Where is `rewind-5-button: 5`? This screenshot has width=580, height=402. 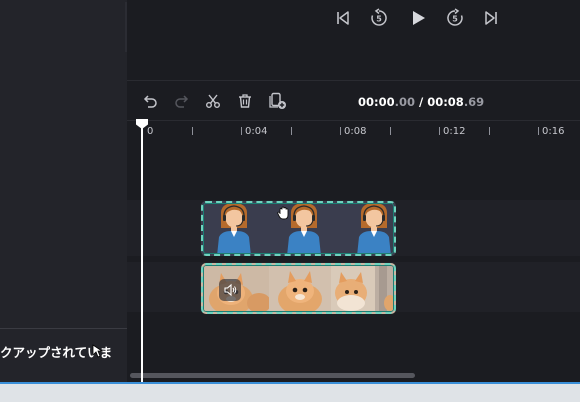 rewind-5-button: 5 is located at coordinates (379, 18).